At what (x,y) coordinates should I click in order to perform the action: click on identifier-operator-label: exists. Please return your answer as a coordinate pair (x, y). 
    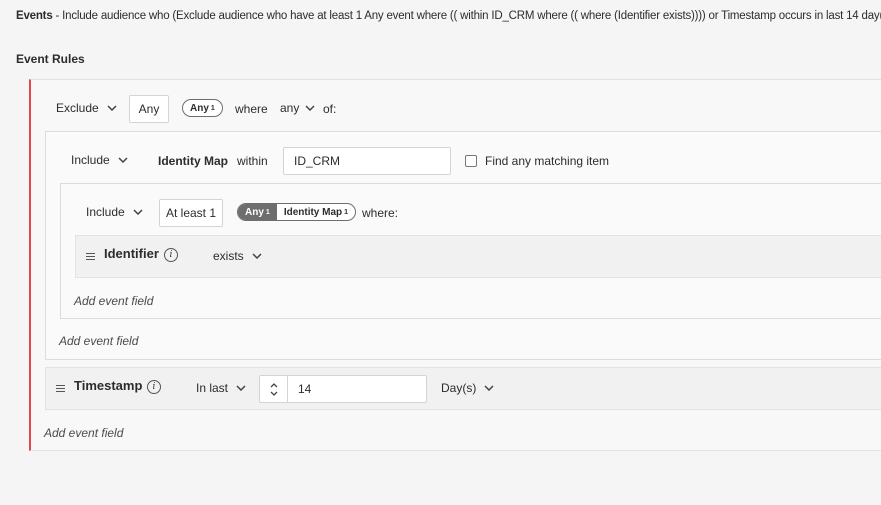
    Looking at the image, I should click on (228, 256).